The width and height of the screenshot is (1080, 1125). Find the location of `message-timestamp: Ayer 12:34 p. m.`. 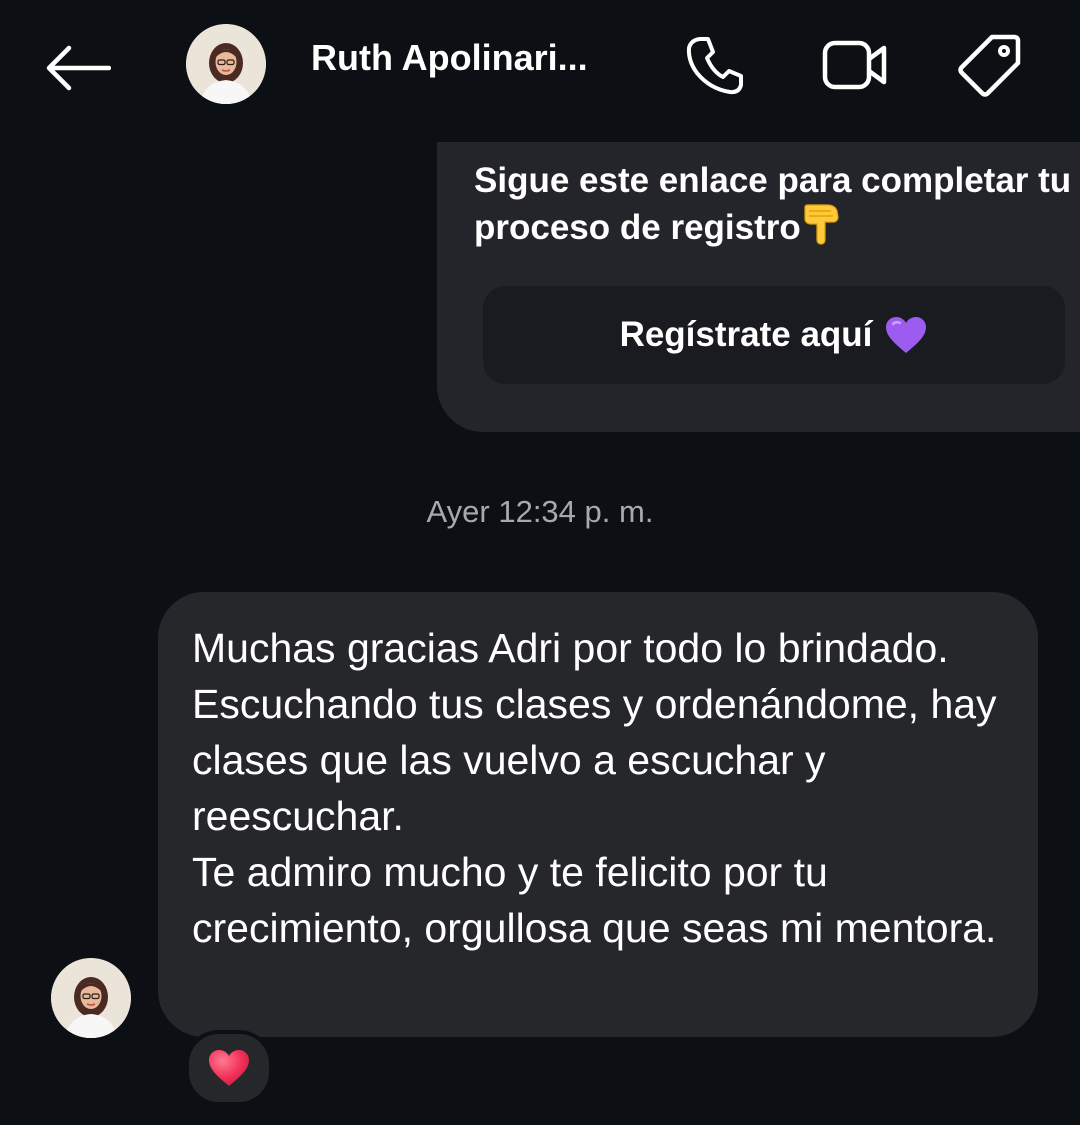

message-timestamp: Ayer 12:34 p. m. is located at coordinates (540, 511).